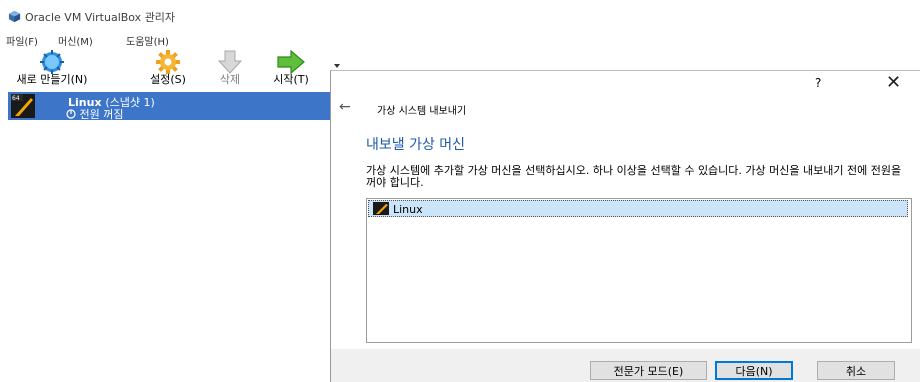 This screenshot has width=920, height=382. What do you see at coordinates (52, 69) in the screenshot?
I see `new-button: 새로 만들기(N)` at bounding box center [52, 69].